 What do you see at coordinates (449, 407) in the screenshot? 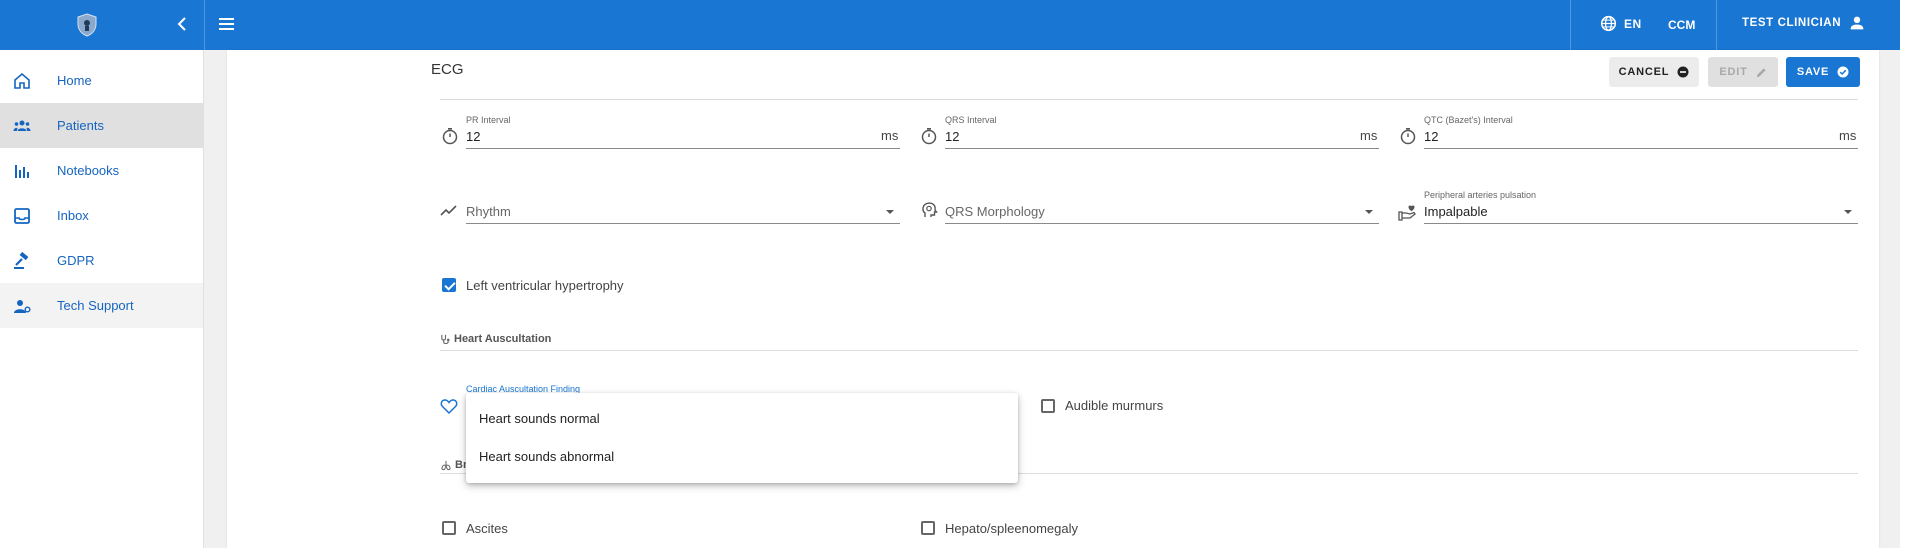
I see `heart-icon` at bounding box center [449, 407].